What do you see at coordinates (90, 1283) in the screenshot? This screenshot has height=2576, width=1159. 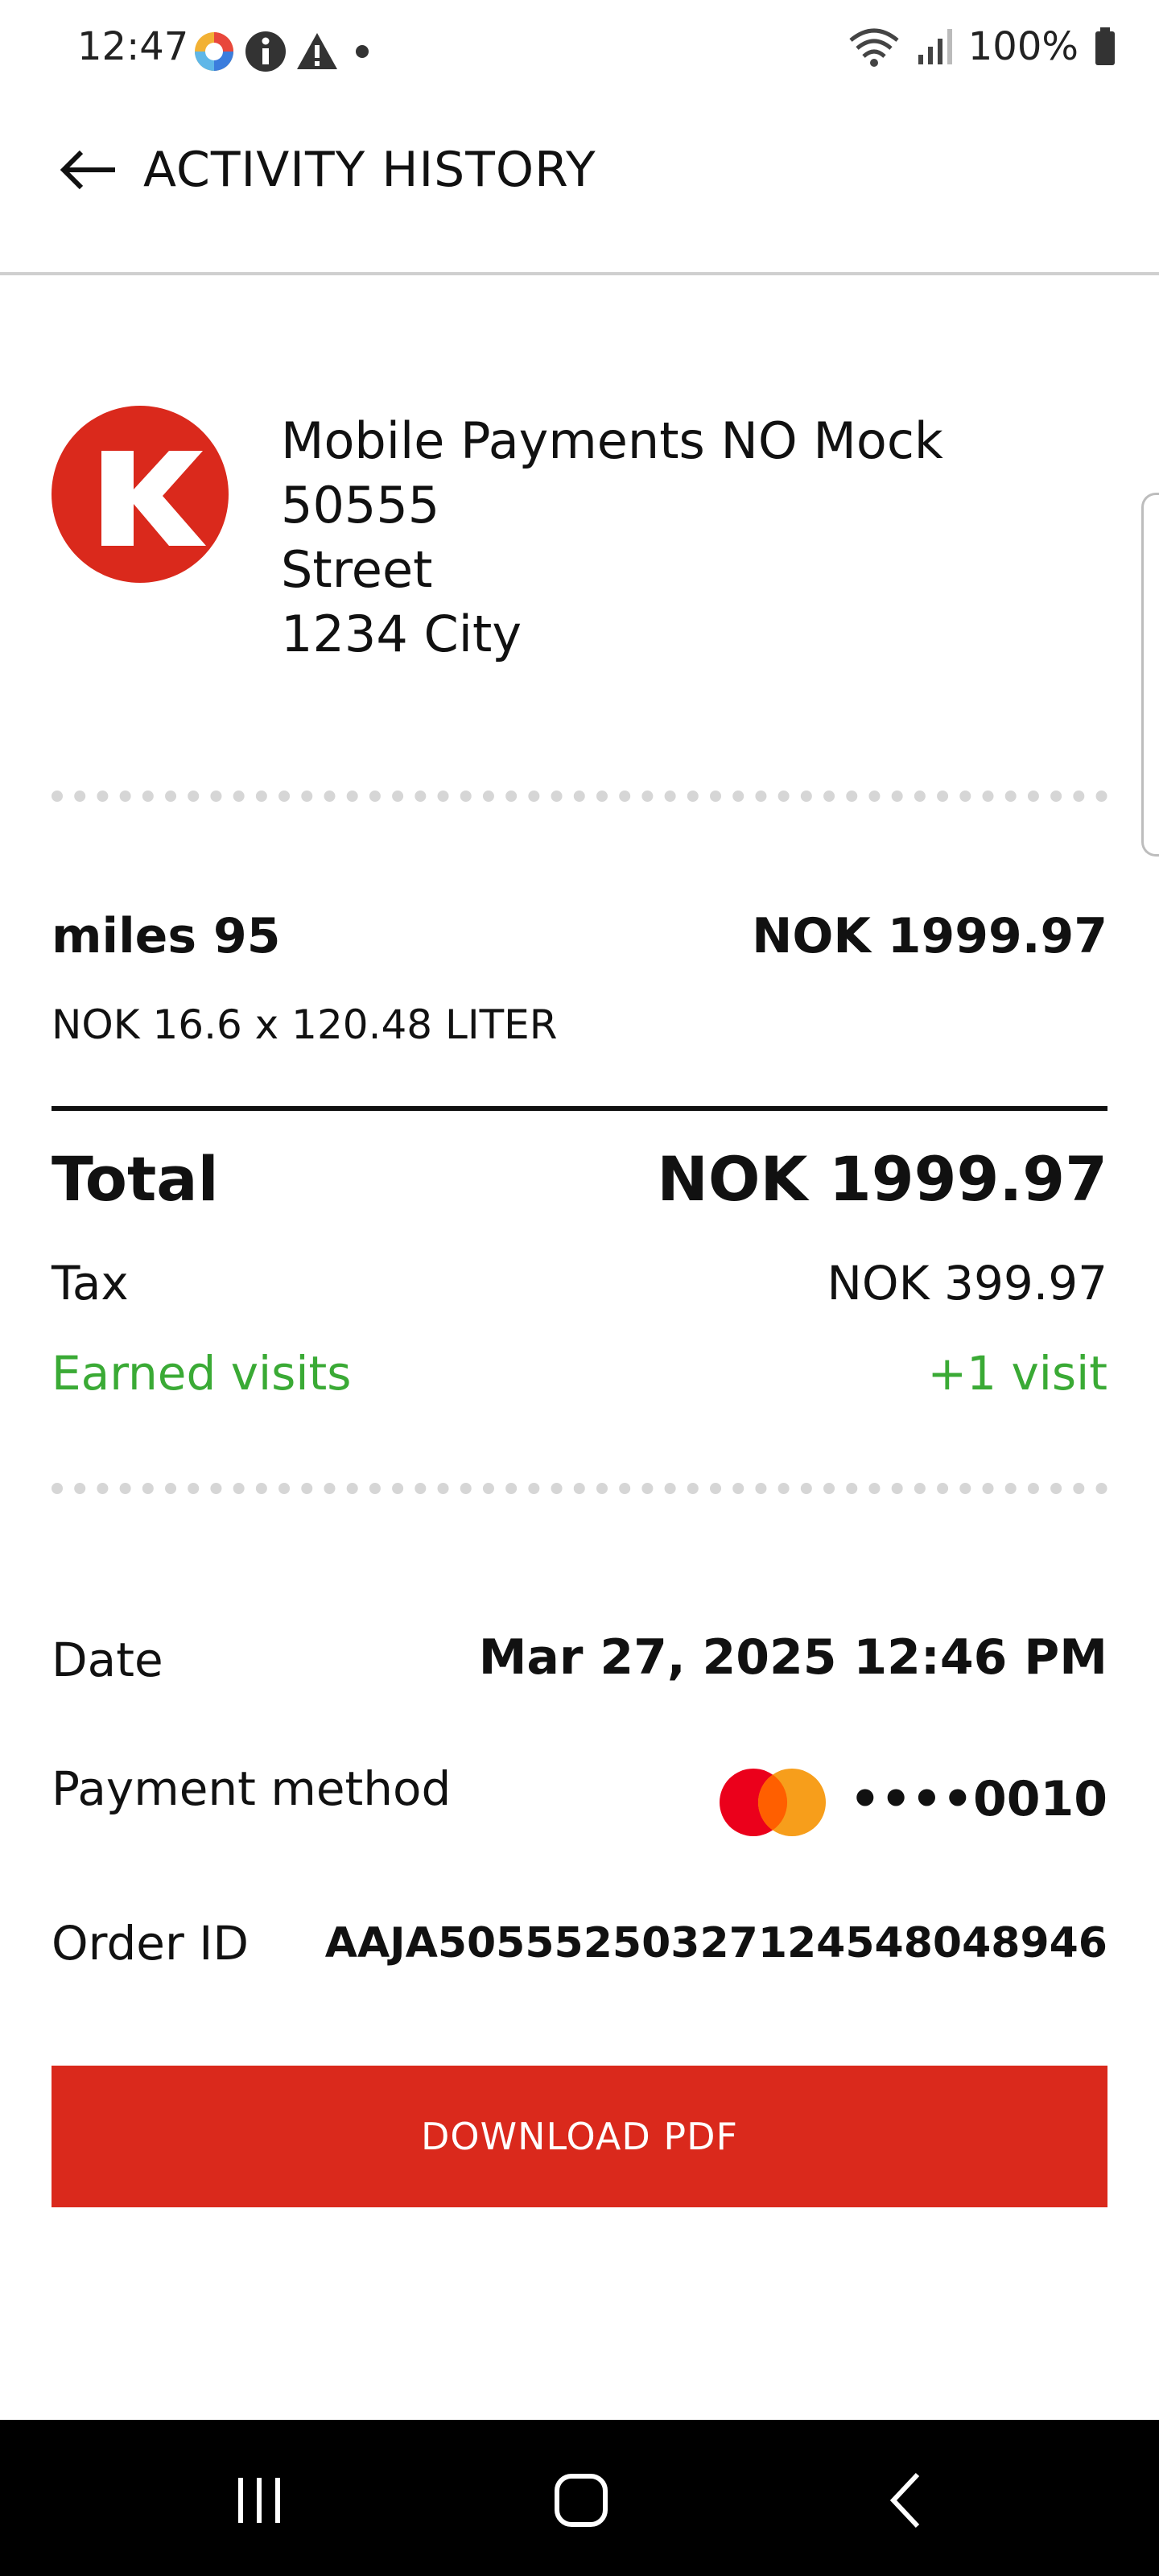 I see `tax-label: Tax` at bounding box center [90, 1283].